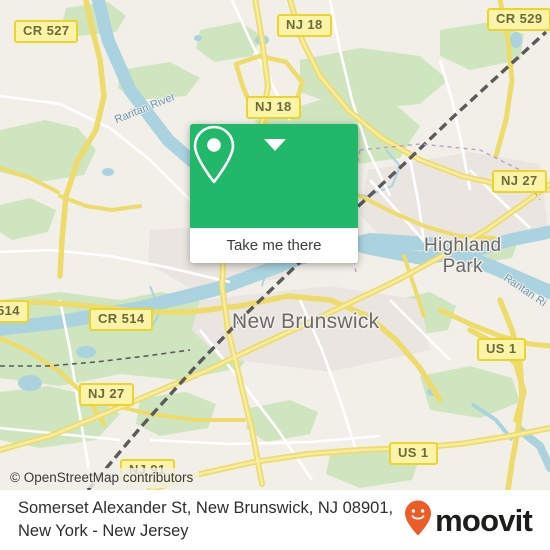 The width and height of the screenshot is (550, 550). What do you see at coordinates (103, 531) in the screenshot?
I see `address-line-2: New York - New Jersey` at bounding box center [103, 531].